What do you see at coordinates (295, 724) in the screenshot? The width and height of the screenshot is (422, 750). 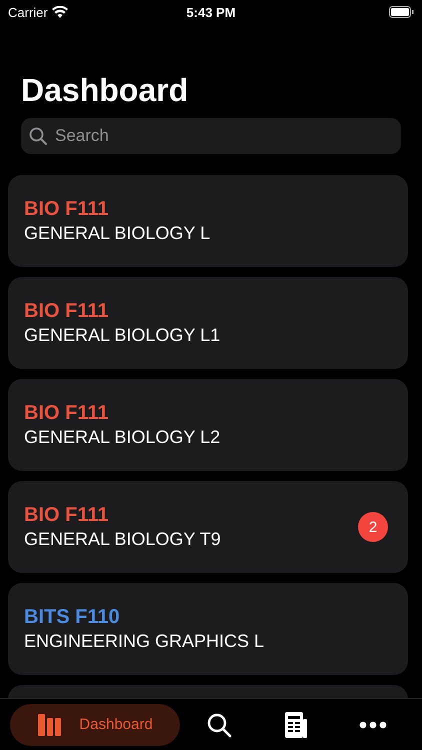 I see `newspaper-icon` at bounding box center [295, 724].